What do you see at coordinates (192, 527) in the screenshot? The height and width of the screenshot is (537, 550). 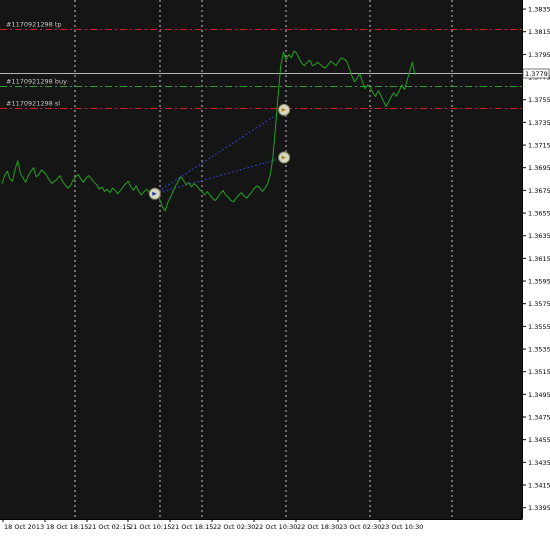 I see `time-tick-label: 21 Oct 18:15` at bounding box center [192, 527].